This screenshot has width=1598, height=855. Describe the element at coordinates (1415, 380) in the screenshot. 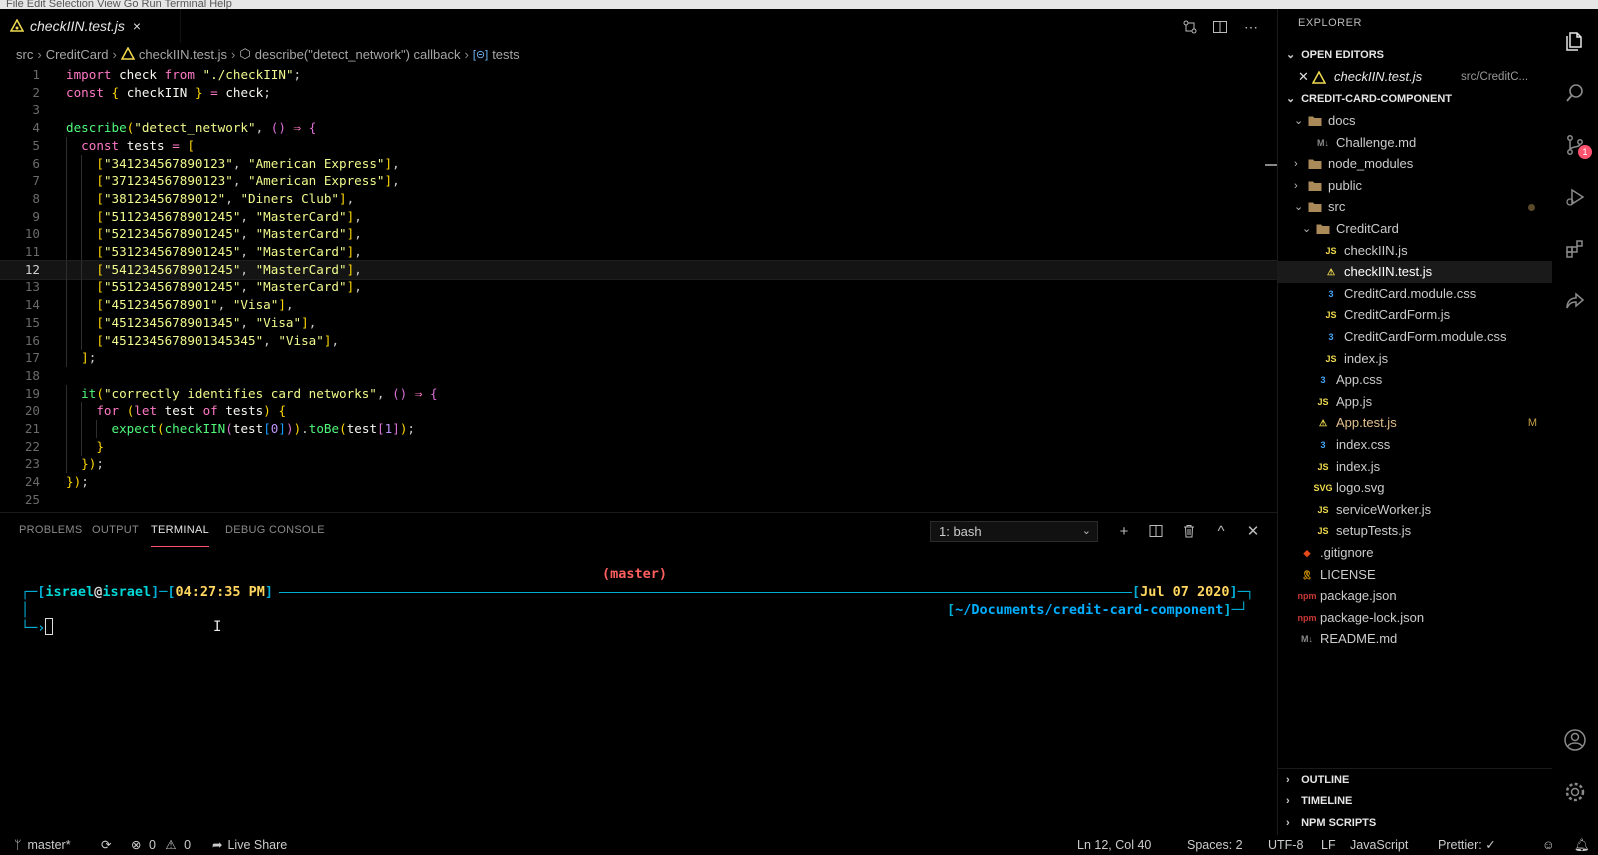

I see `tree-item: 3 App.css` at that location.